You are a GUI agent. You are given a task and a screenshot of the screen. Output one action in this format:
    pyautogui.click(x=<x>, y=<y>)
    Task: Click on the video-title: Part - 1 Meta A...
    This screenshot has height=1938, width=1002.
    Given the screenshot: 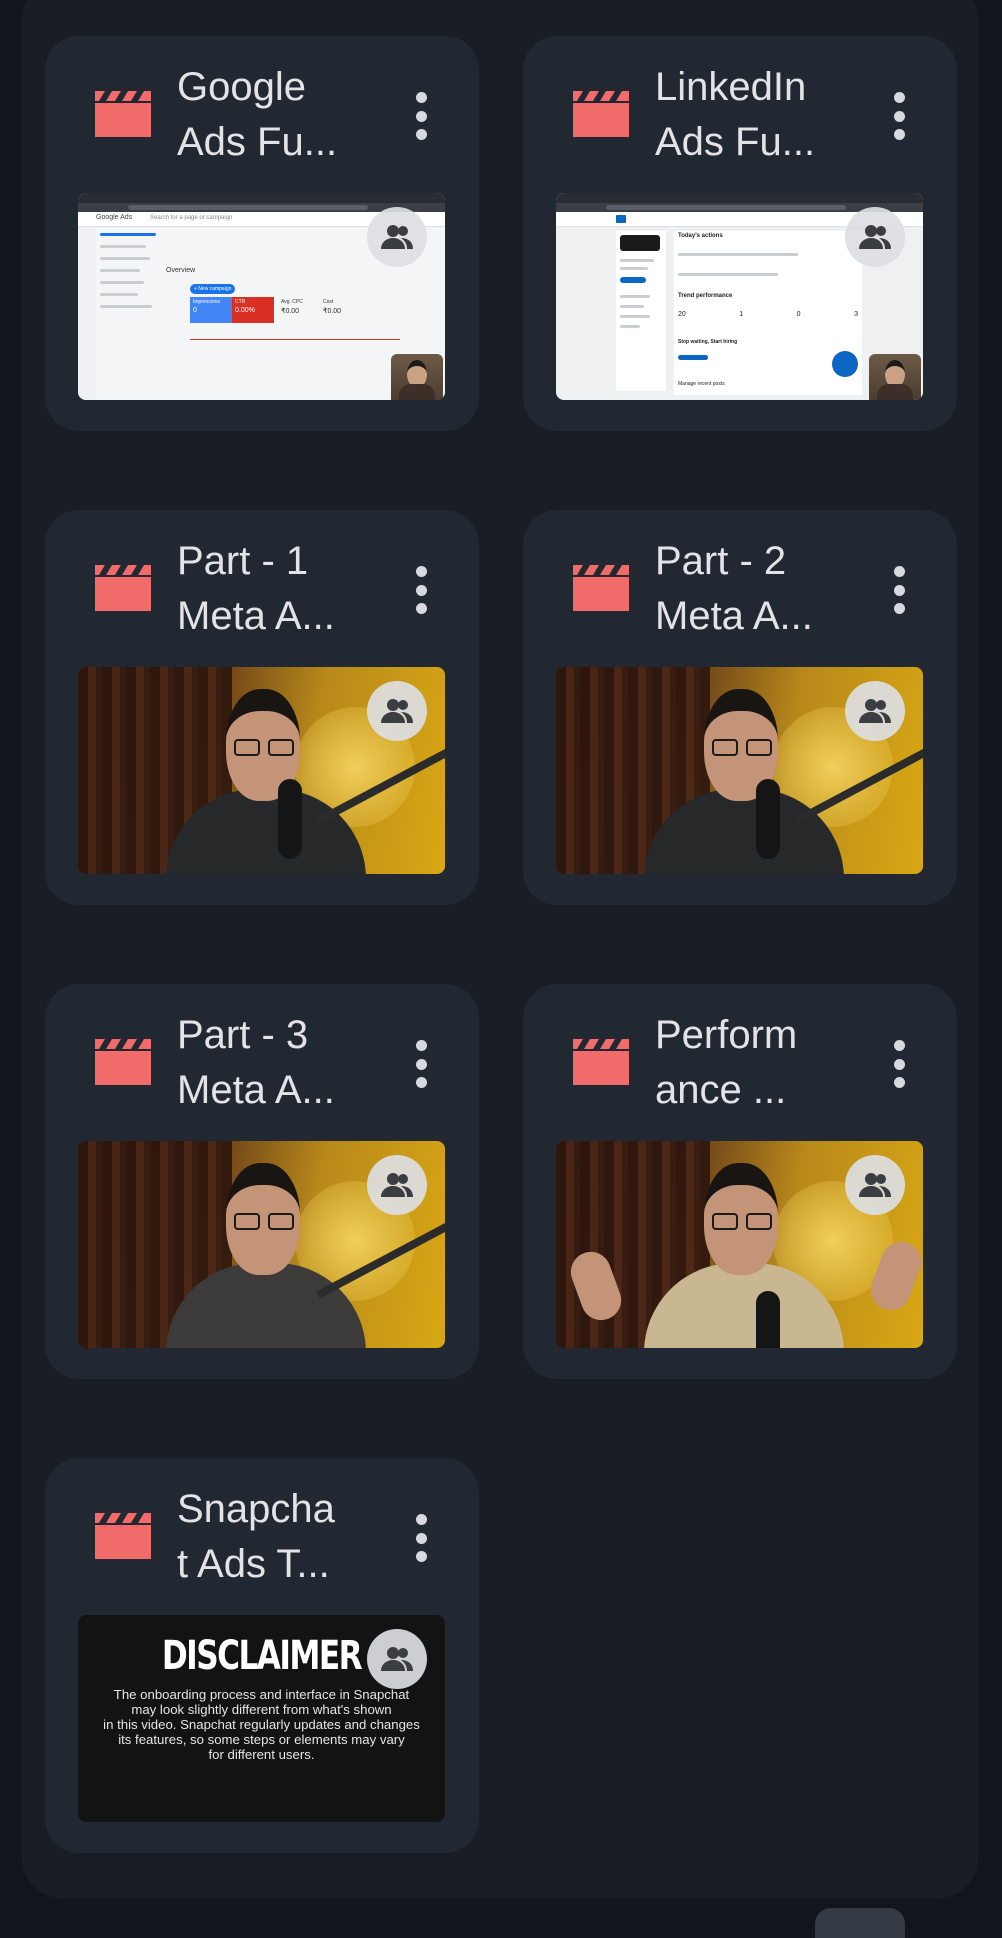 What is the action you would take?
    pyautogui.click(x=256, y=588)
    